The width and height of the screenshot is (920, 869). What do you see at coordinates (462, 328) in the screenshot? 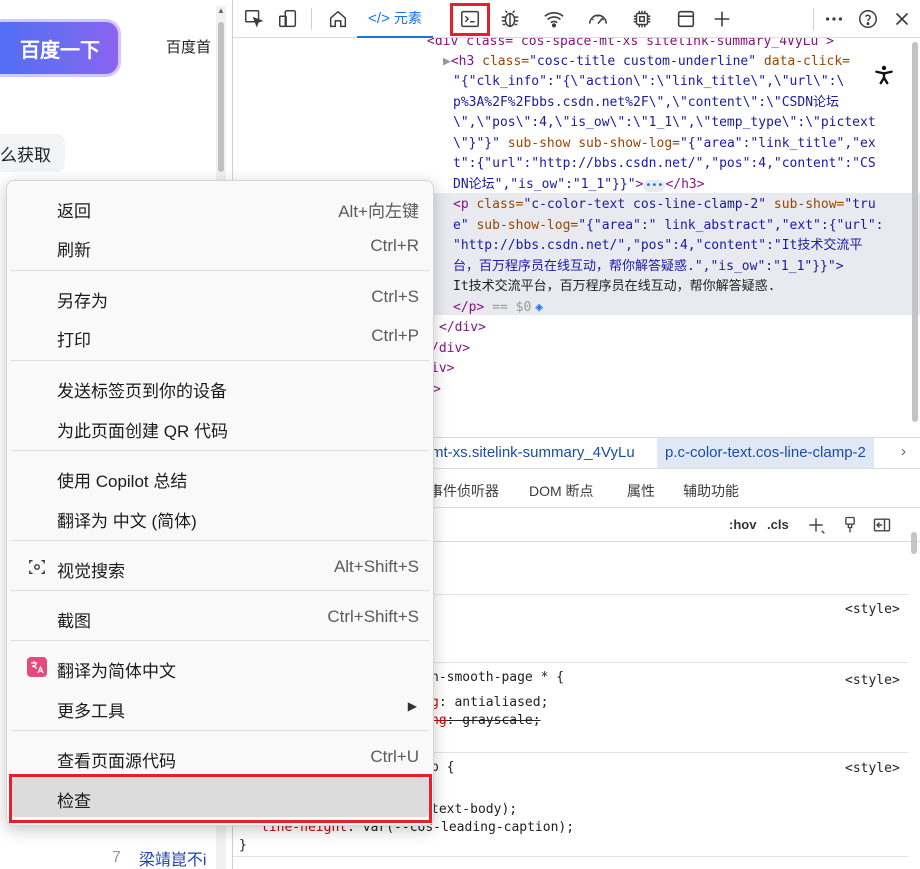
I see `dom-node-div-close: </div>` at bounding box center [462, 328].